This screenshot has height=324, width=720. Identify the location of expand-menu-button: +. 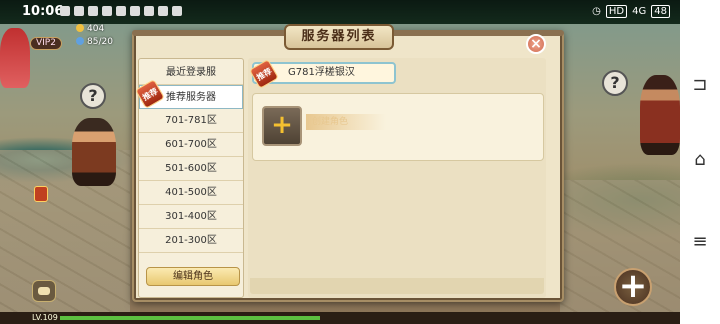
(633, 287).